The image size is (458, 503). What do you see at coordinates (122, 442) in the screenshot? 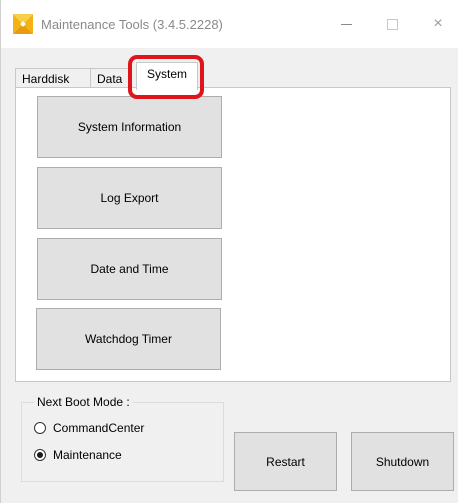
I see `next-boot-mode-group` at bounding box center [122, 442].